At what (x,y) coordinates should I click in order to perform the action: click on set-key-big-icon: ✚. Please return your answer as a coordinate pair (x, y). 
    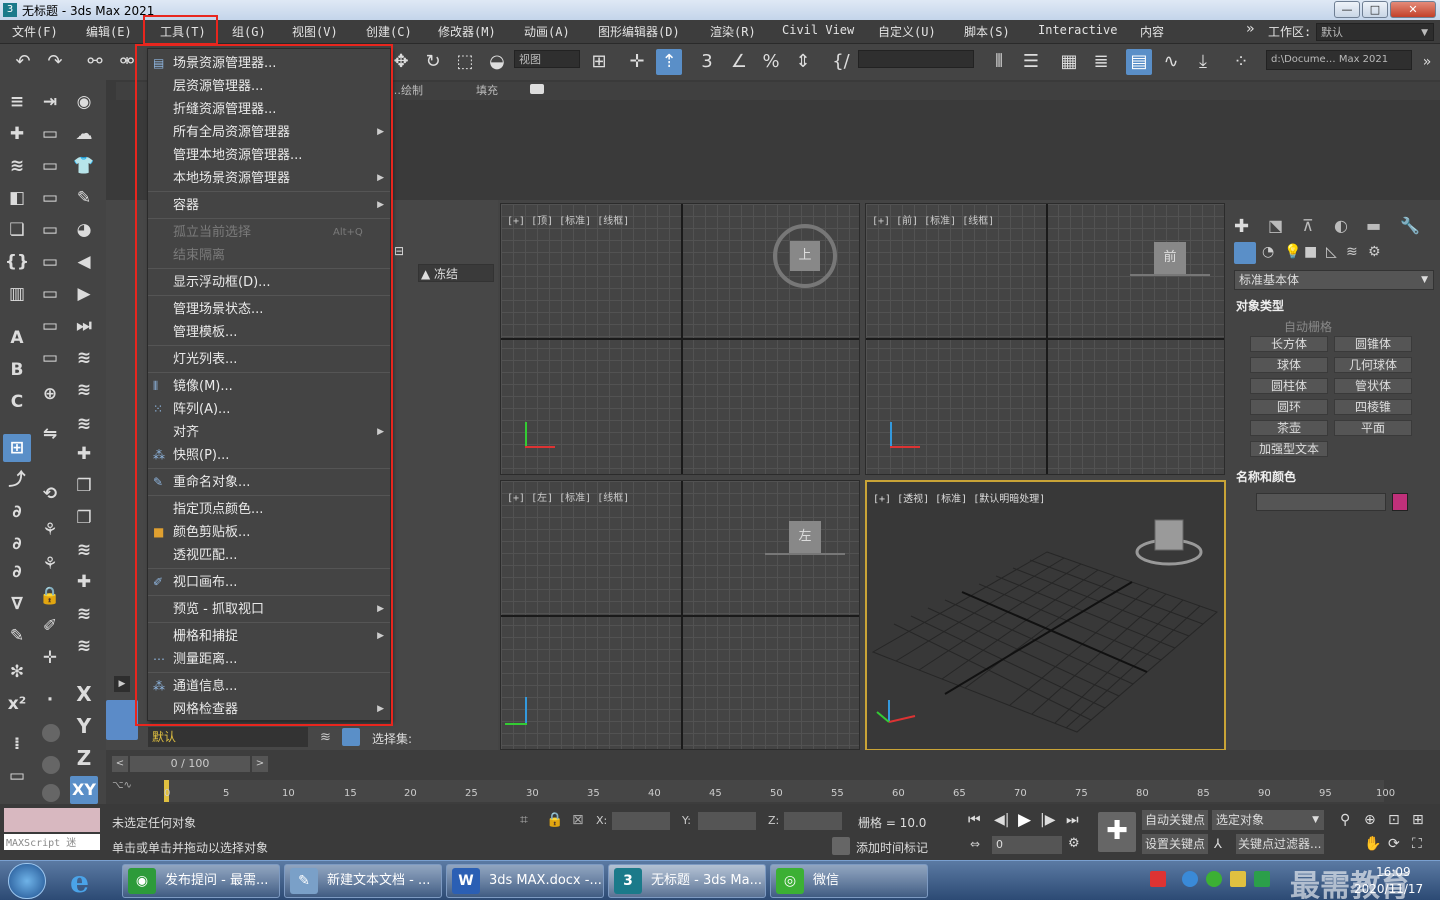
    Looking at the image, I should click on (1117, 832).